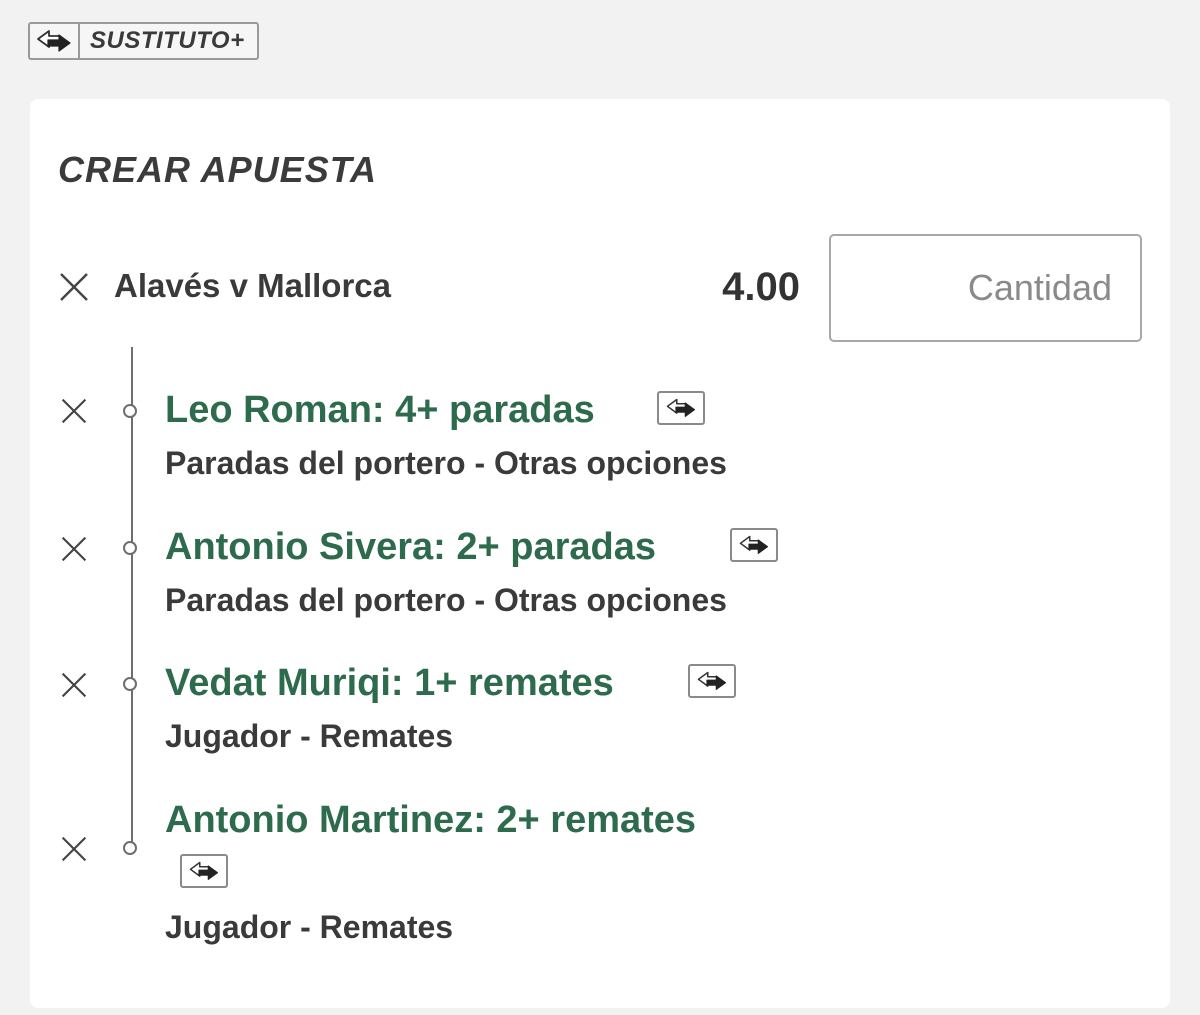 The height and width of the screenshot is (1015, 1200). I want to click on selection-title: Antonio Martinez: 2+ remates, so click(431, 820).